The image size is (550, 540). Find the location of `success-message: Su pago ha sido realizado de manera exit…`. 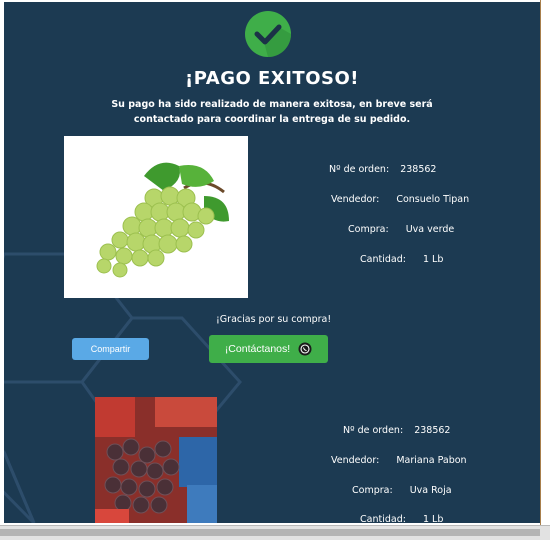

success-message: Su pago ha sido realizado de manera exit… is located at coordinates (272, 112).